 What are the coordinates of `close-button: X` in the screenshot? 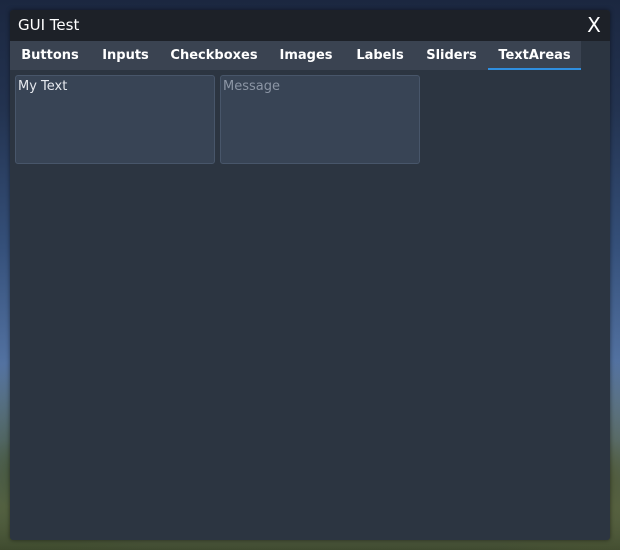 It's located at (594, 25).